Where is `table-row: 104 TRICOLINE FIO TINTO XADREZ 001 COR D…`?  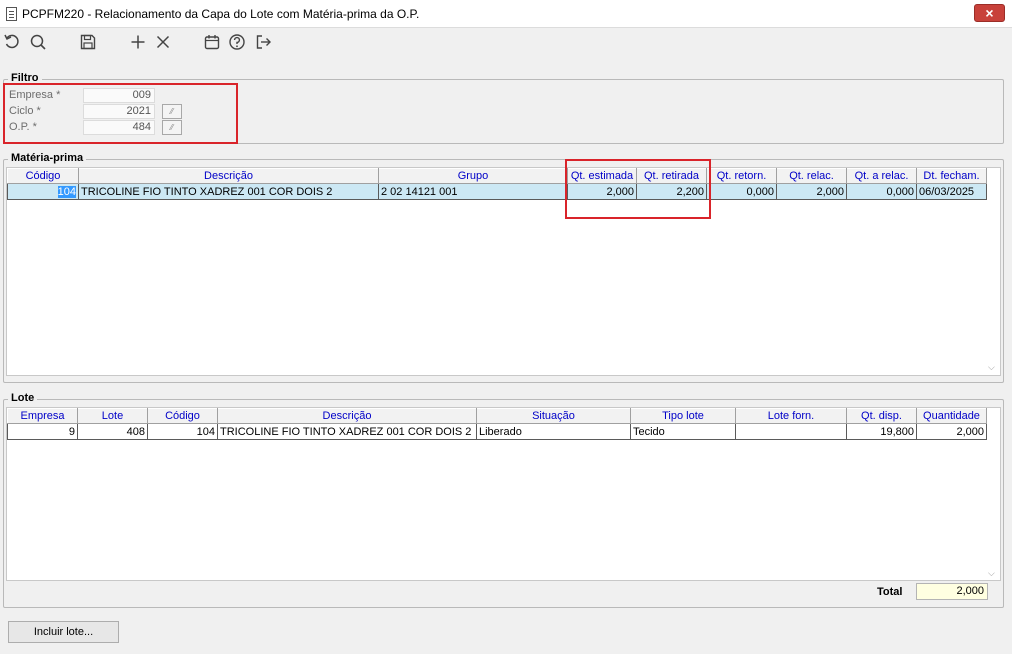 table-row: 104 TRICOLINE FIO TINTO XADREZ 001 COR D… is located at coordinates (497, 191).